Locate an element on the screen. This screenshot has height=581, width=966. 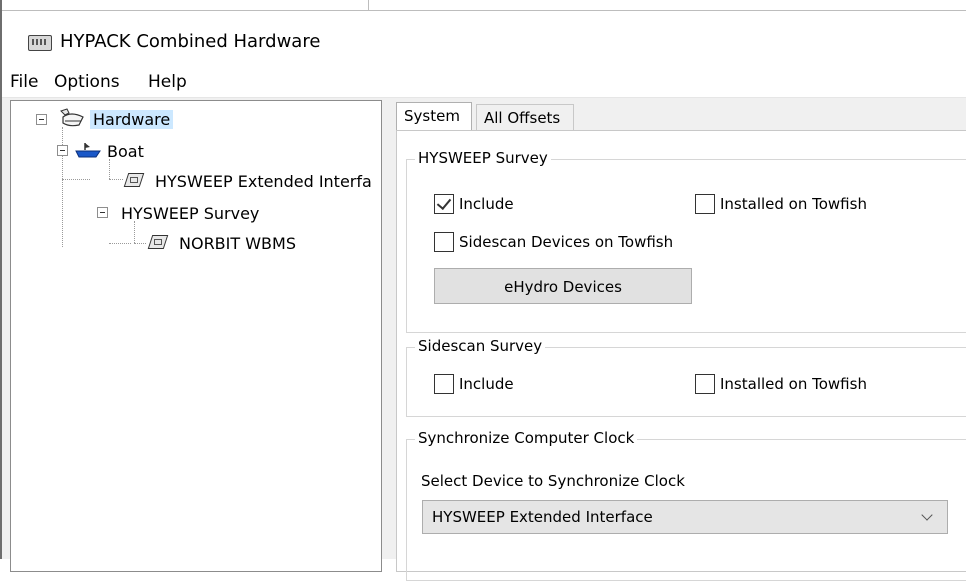
menu-help: Help is located at coordinates (167, 82).